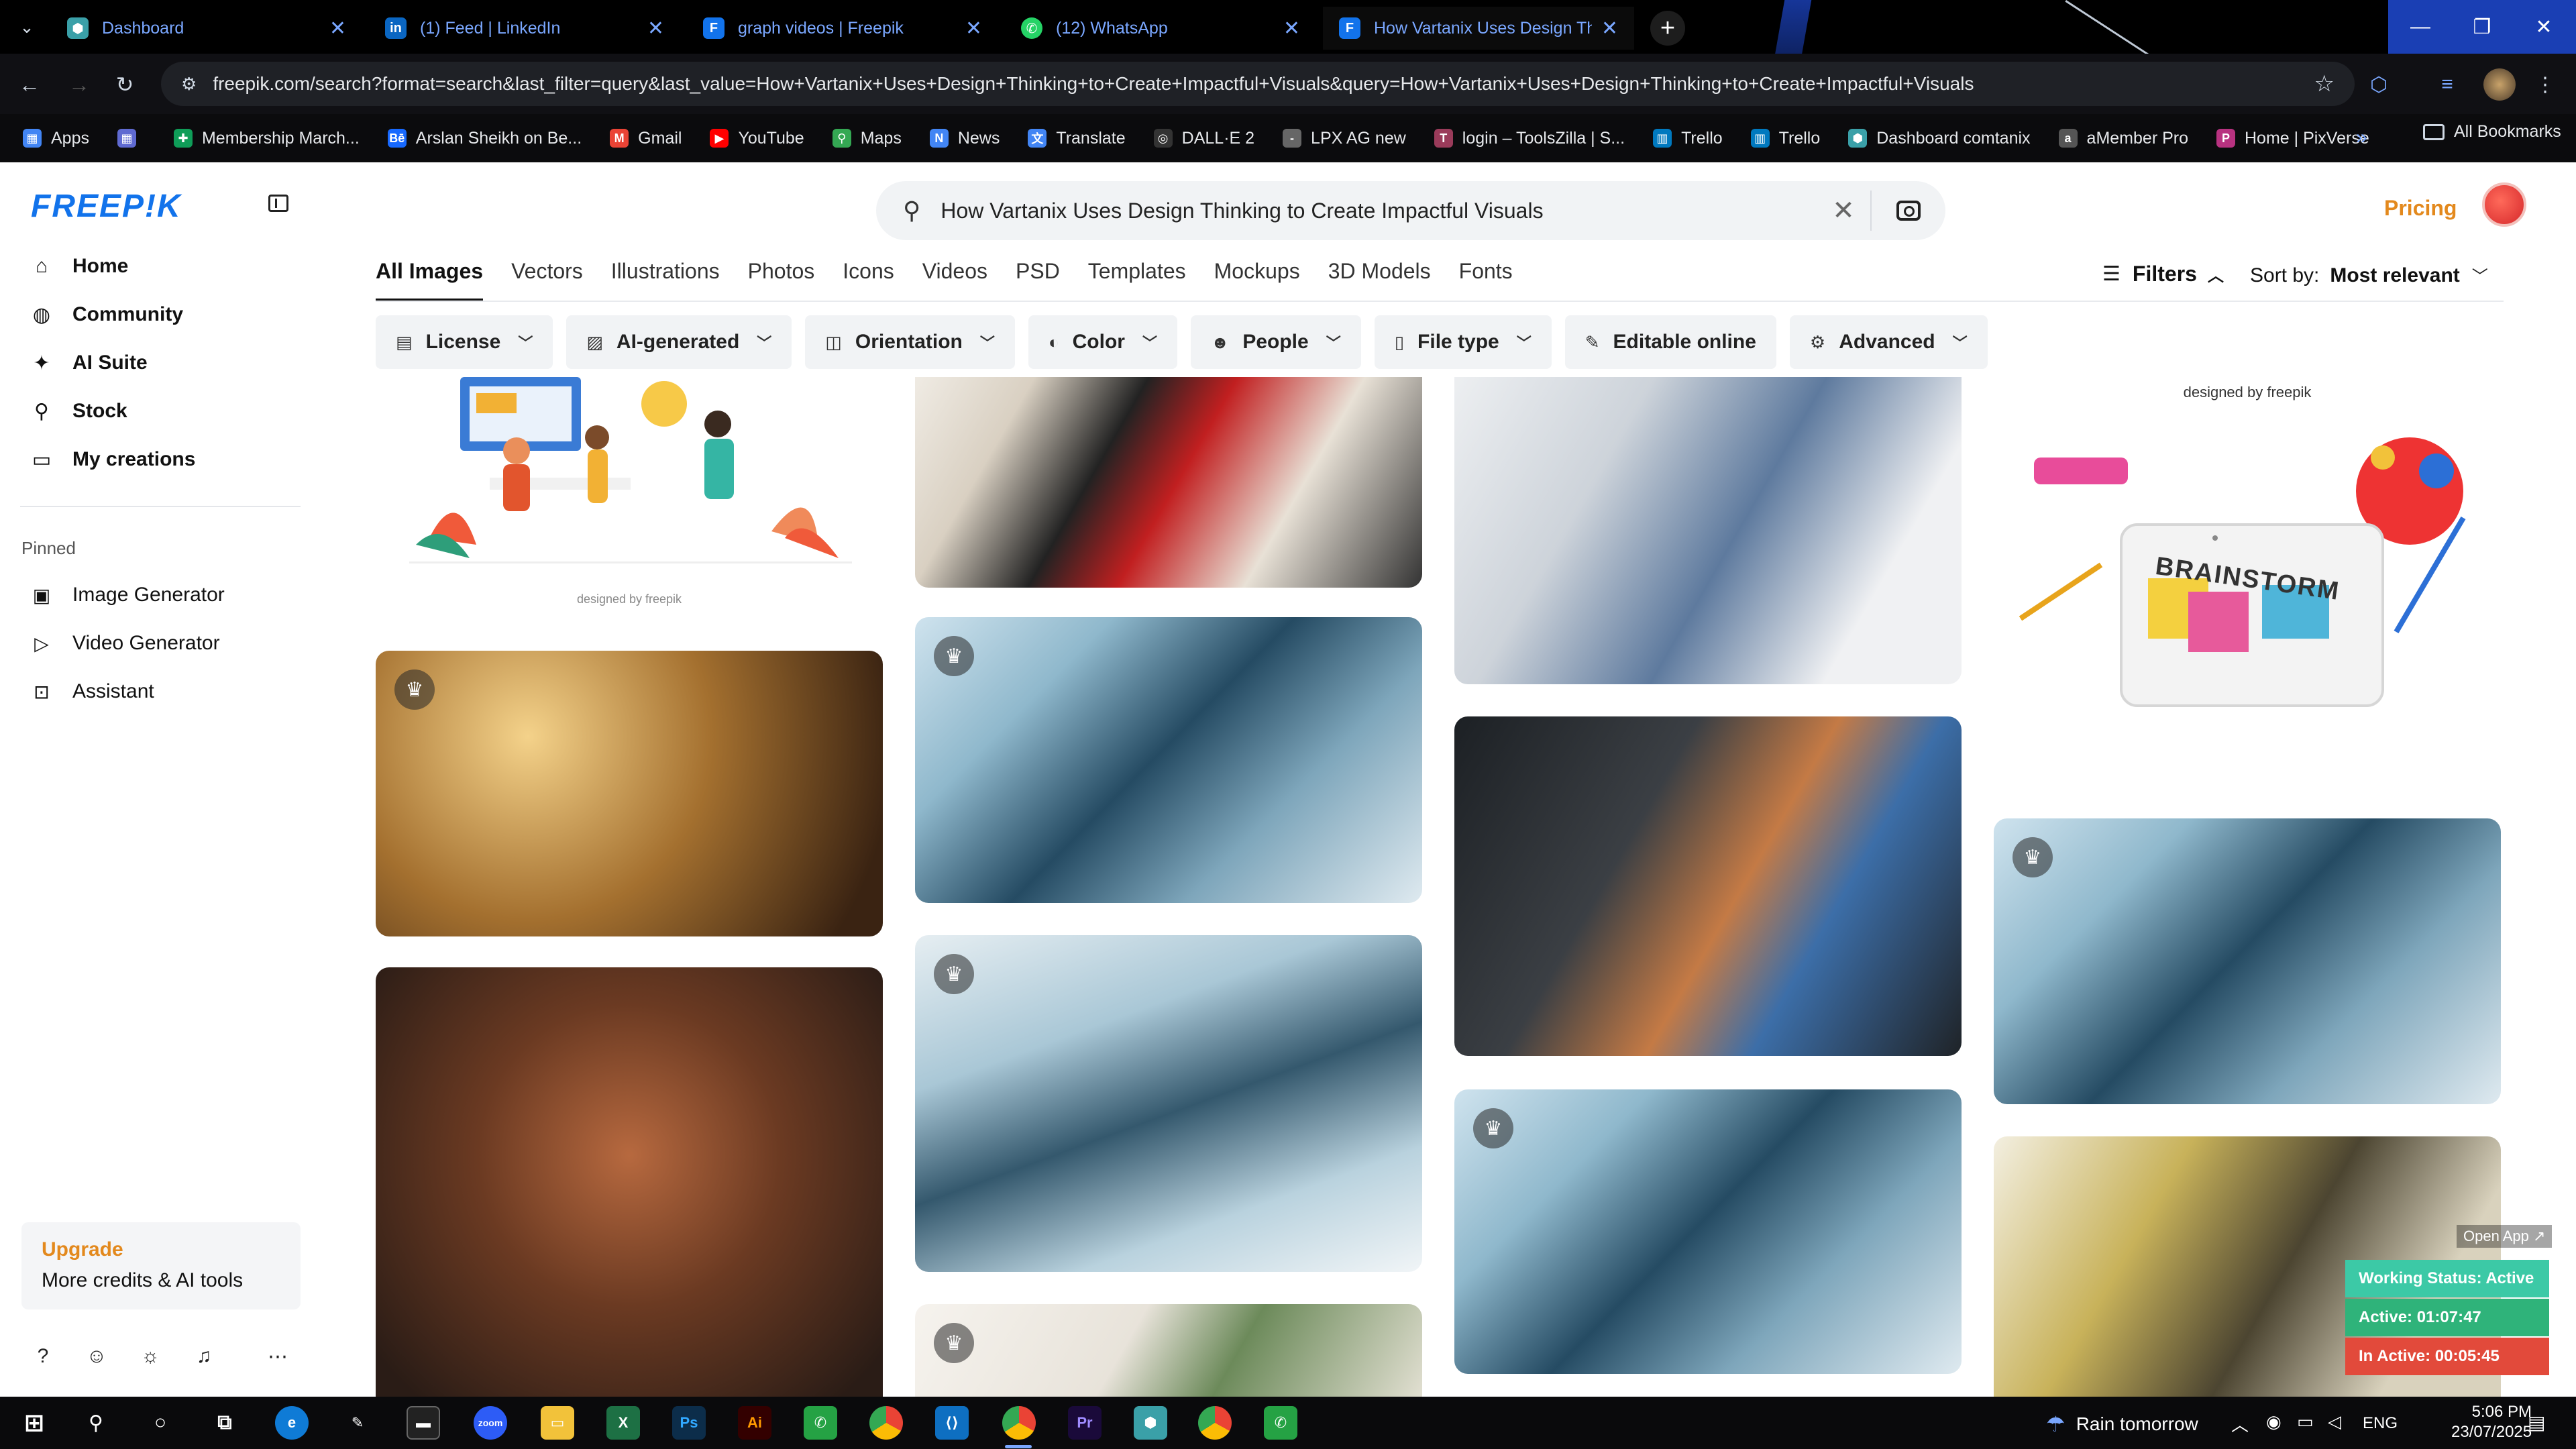 The image size is (2576, 1449). What do you see at coordinates (2292, 138) in the screenshot?
I see `bookmark-pixverse: P Home | PixVerse` at bounding box center [2292, 138].